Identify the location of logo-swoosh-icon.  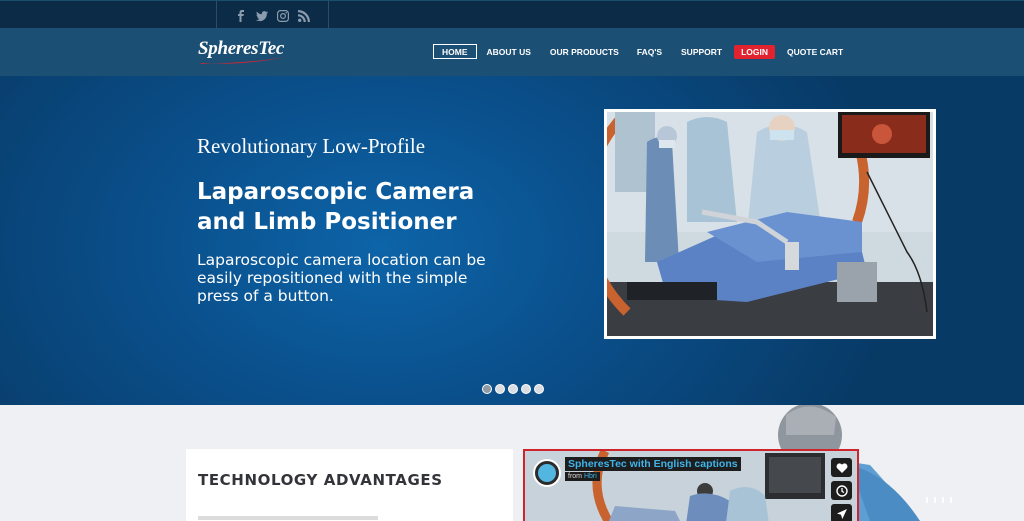
(243, 60).